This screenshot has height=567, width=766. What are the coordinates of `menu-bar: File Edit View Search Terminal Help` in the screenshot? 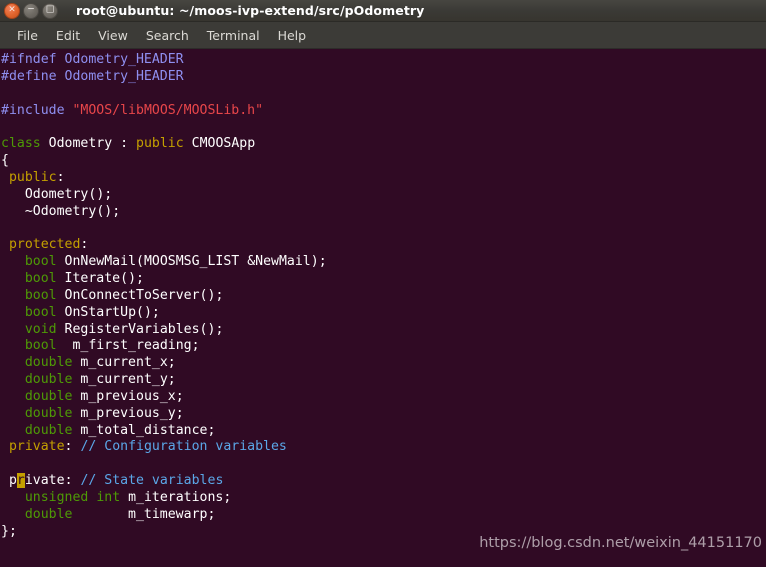 It's located at (383, 35).